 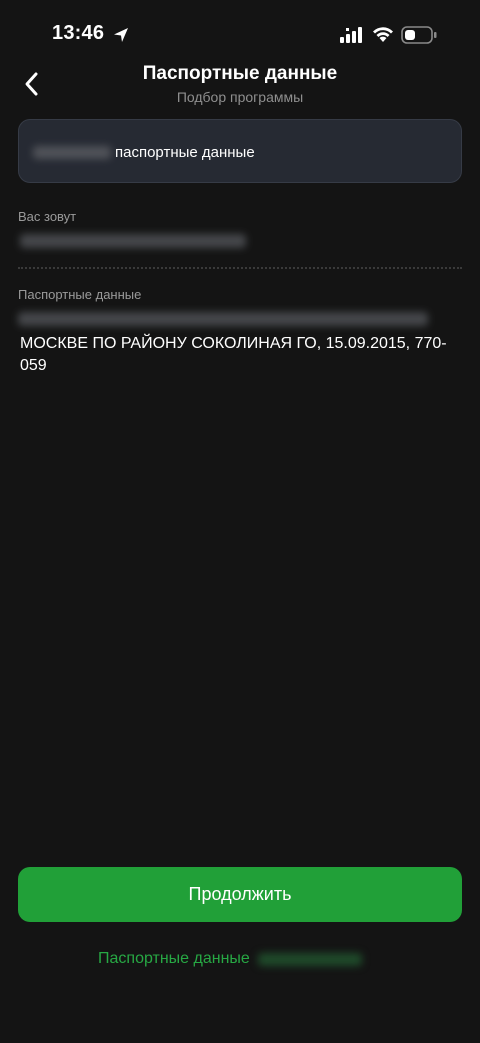 What do you see at coordinates (240, 35) in the screenshot?
I see `status-bar: 13:46` at bounding box center [240, 35].